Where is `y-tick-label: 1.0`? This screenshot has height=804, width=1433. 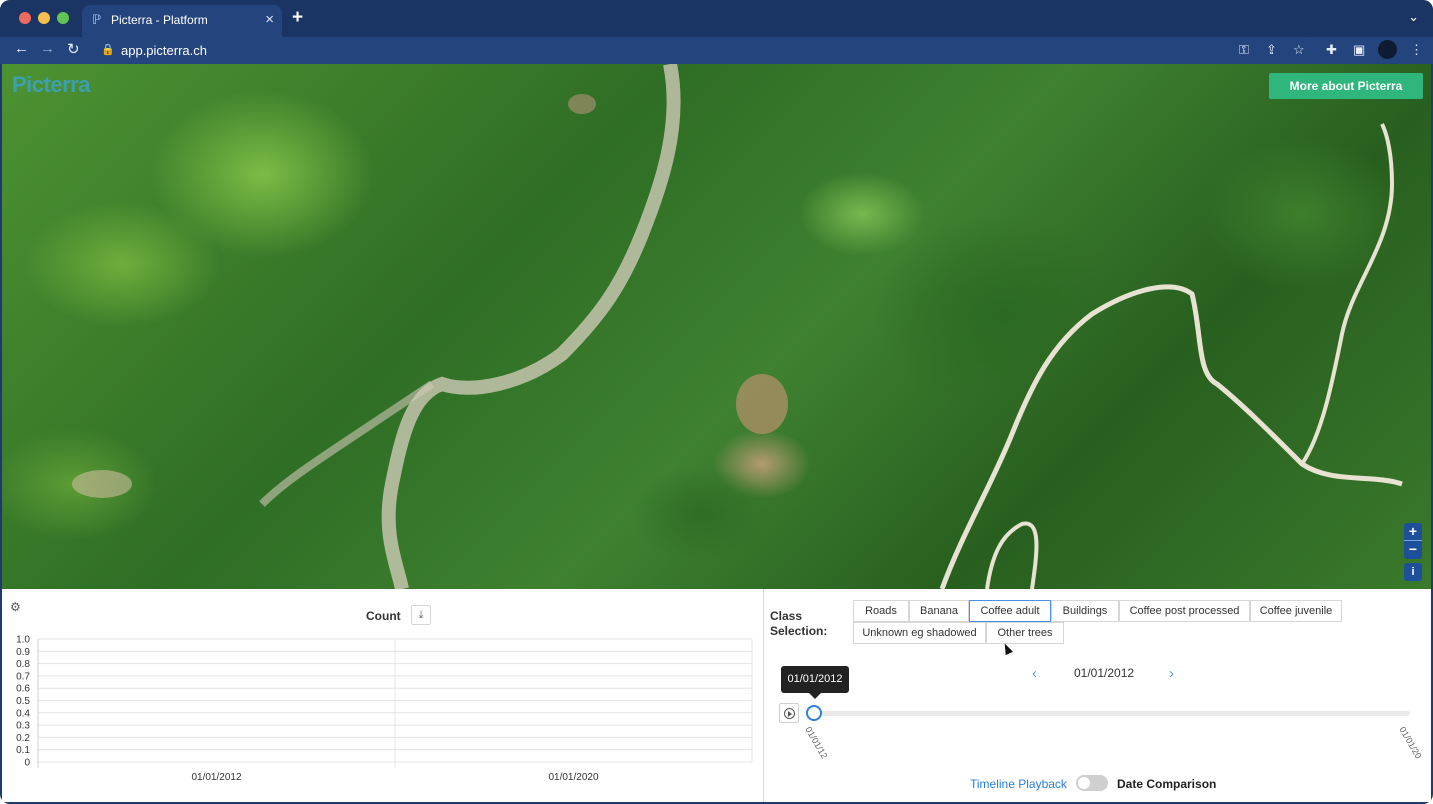
y-tick-label: 1.0 is located at coordinates (23, 640).